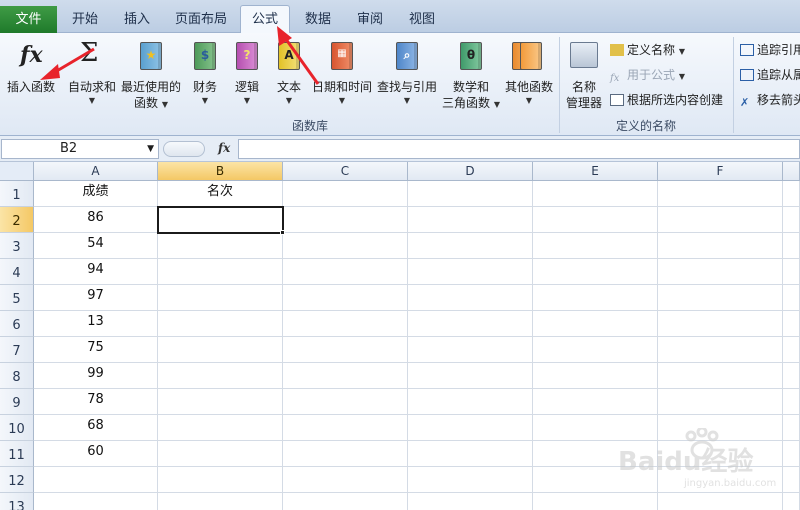 The height and width of the screenshot is (510, 800). I want to click on more-functions-button: 其他函数 ▼, so click(529, 72).